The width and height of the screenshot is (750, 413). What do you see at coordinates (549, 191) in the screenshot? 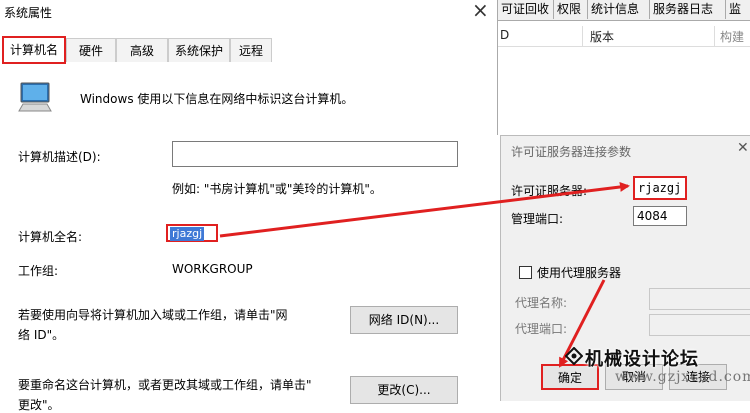
I see `license-server-label: 许可证服务器:` at bounding box center [549, 191].